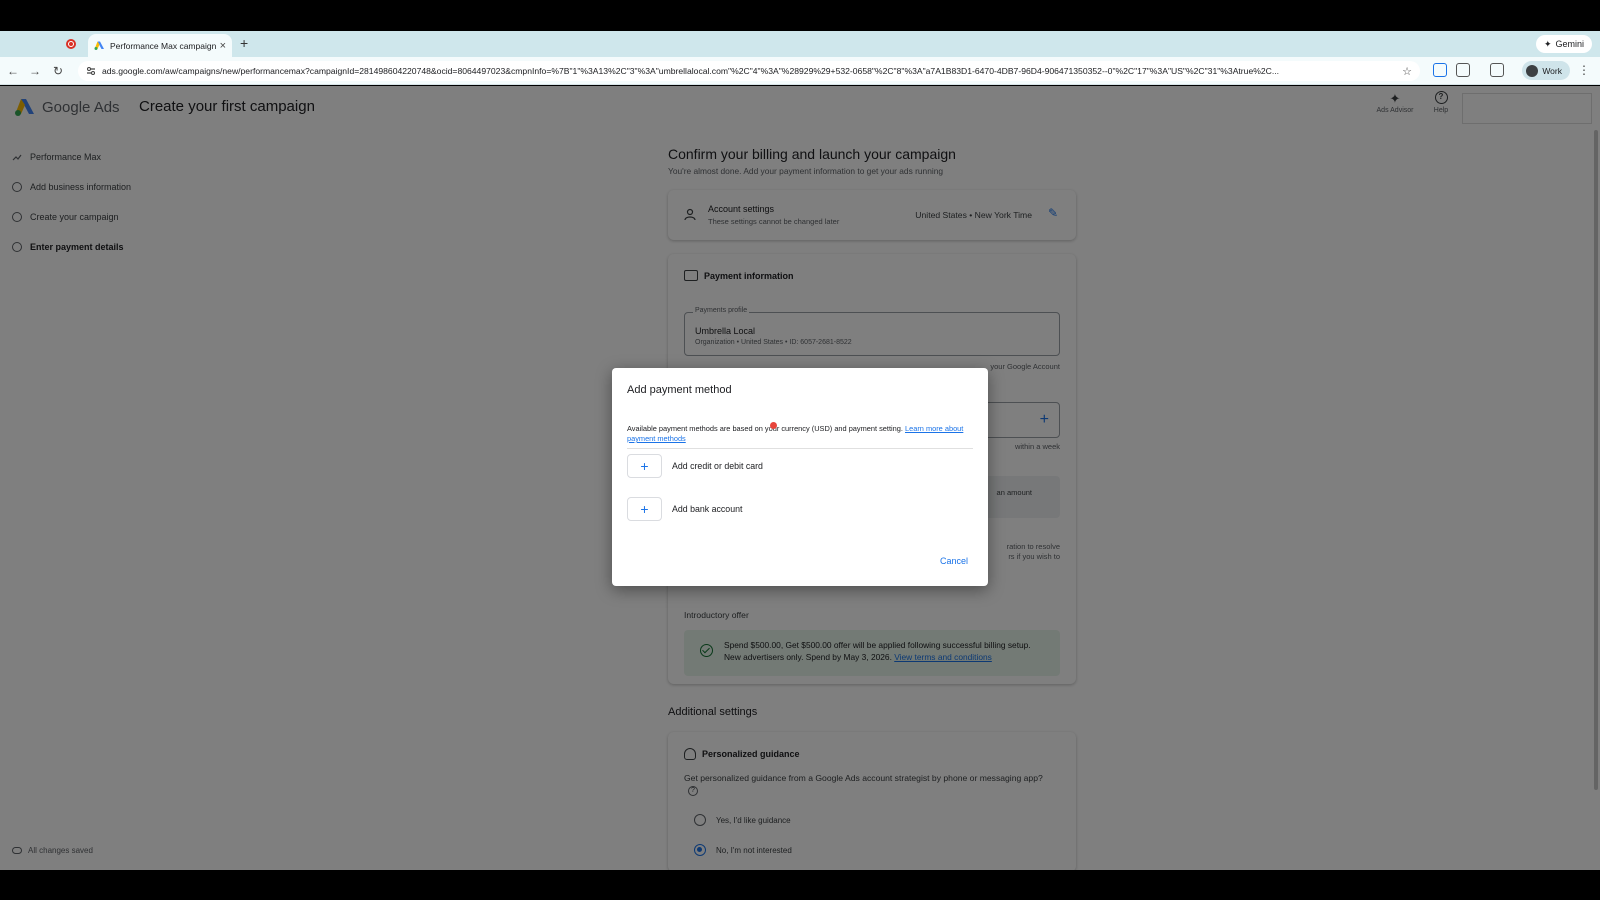  Describe the element at coordinates (1584, 70) in the screenshot. I see `browser-menu-icon: ⋮` at that location.